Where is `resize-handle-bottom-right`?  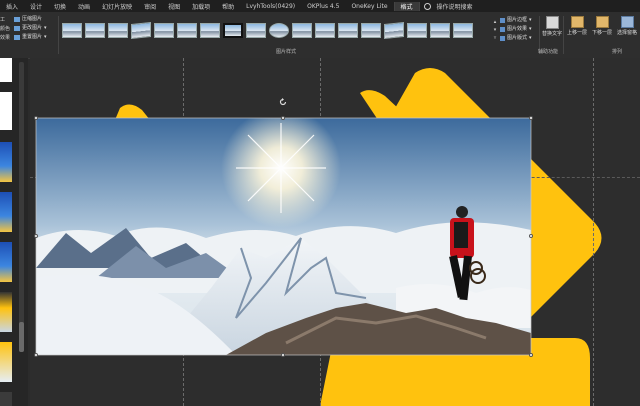 resize-handle-bottom-right is located at coordinates (531, 355).